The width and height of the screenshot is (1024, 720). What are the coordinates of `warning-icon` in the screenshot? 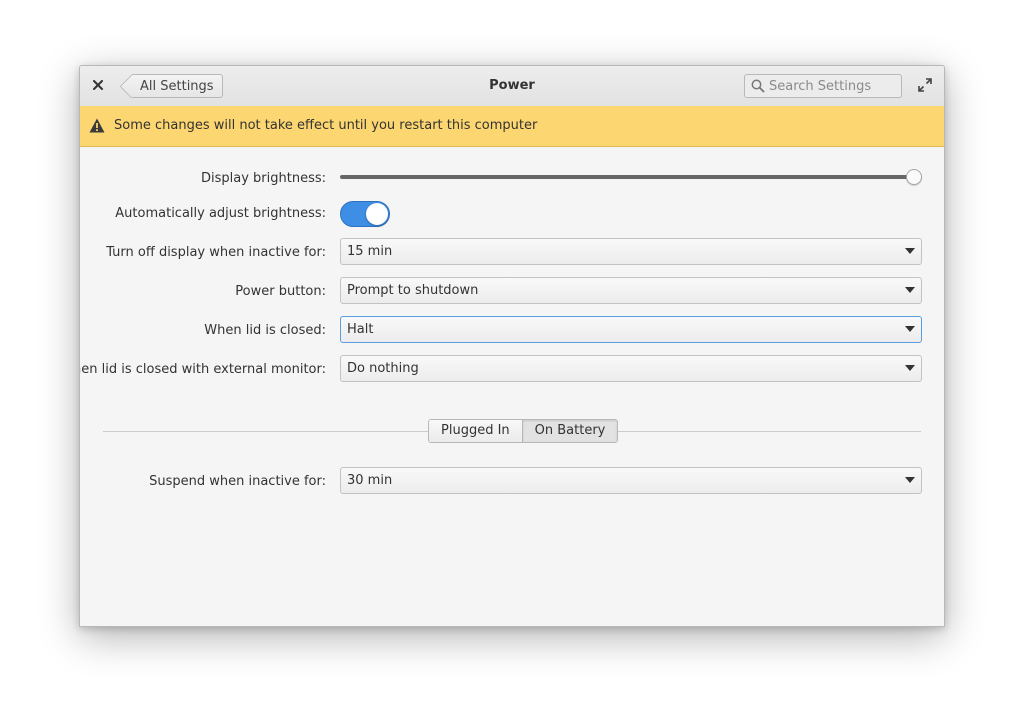 It's located at (97, 125).